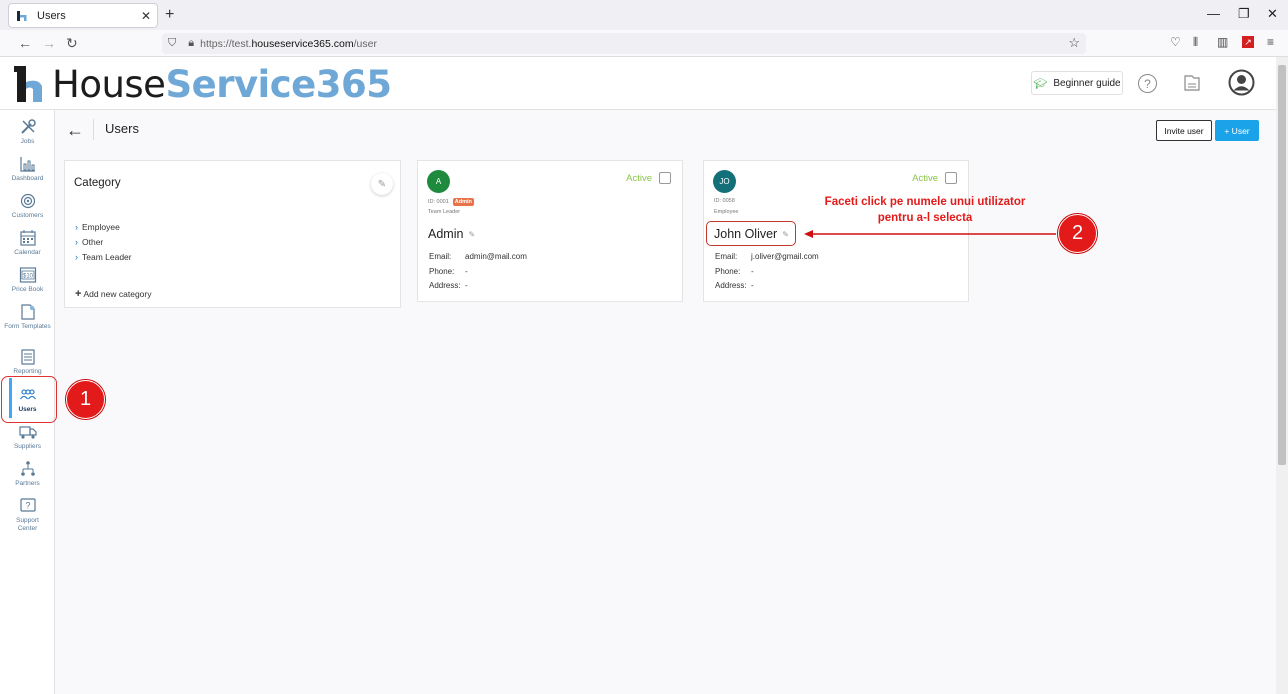 The height and width of the screenshot is (694, 1288). Describe the element at coordinates (438, 202) in the screenshot. I see `user-id-text: ID: 0001` at that location.